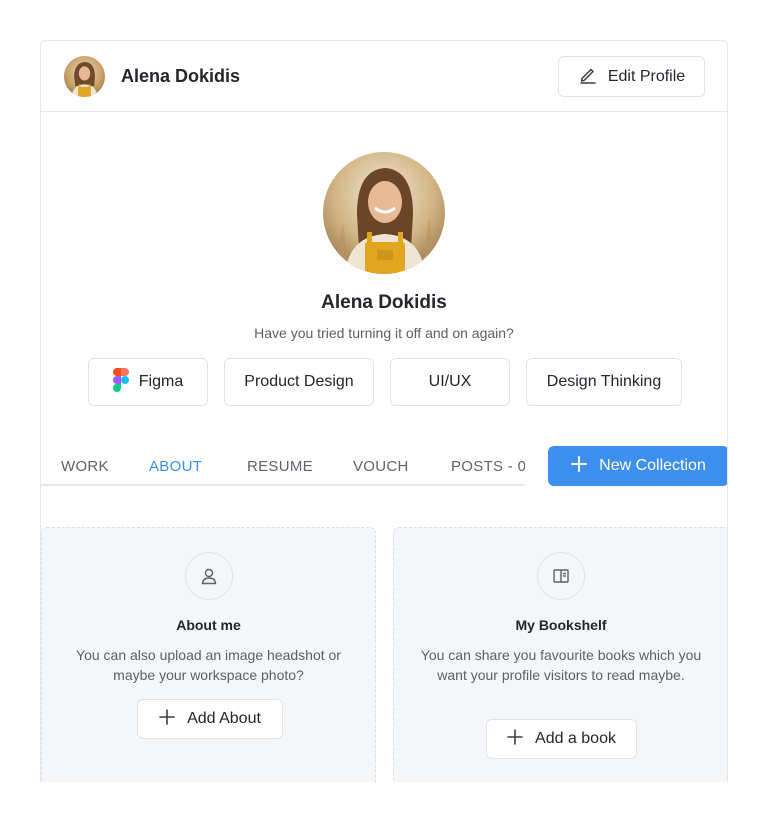 The width and height of the screenshot is (768, 823). I want to click on tab-about: ABOUT, so click(175, 466).